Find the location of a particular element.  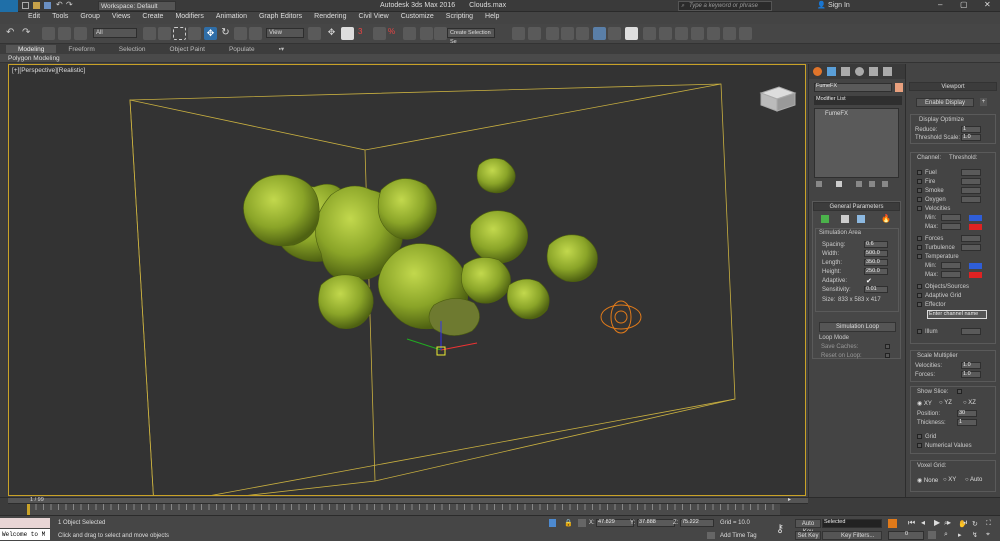

current-frame-marker is located at coordinates (28, 509).